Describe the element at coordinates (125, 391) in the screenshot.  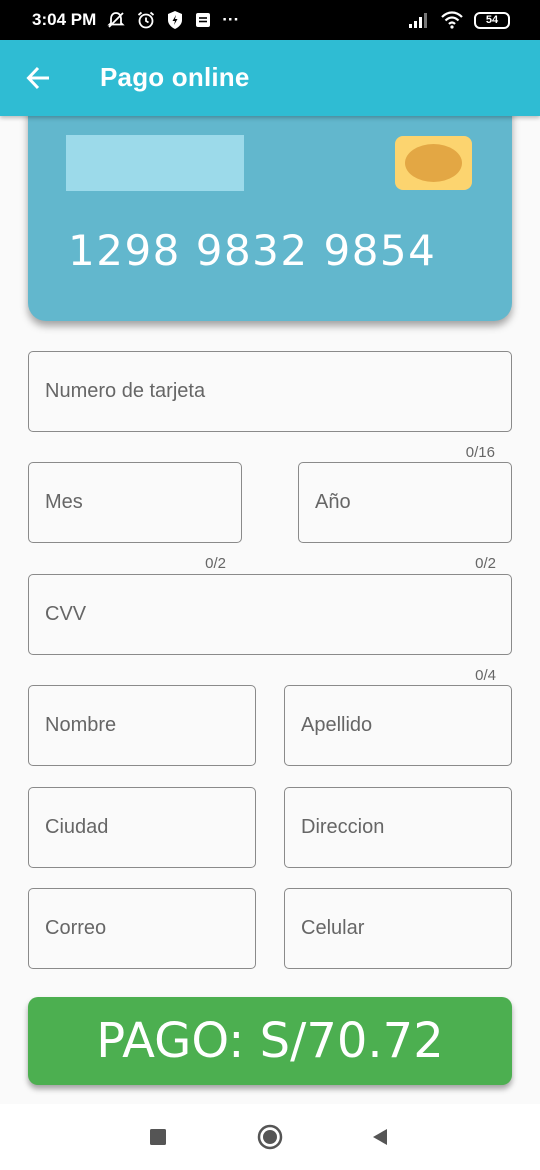
I see `card-number-label: Numero de tarjeta` at that location.